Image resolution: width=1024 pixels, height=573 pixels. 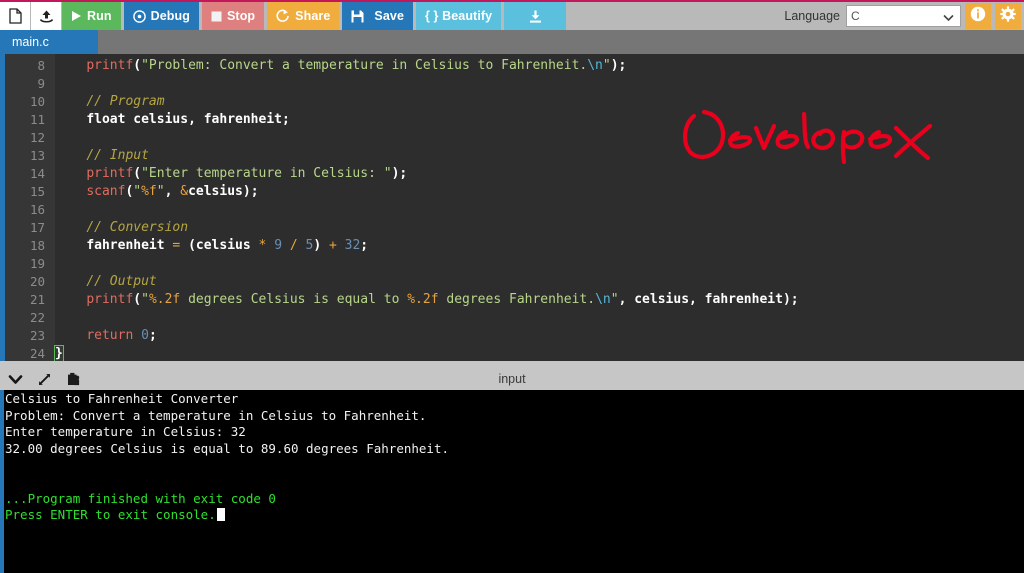 What do you see at coordinates (91, 16) in the screenshot?
I see `run-button: Run` at bounding box center [91, 16].